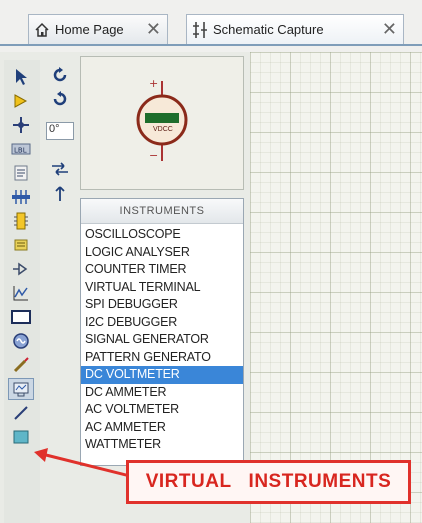 This screenshot has width=422, height=523. What do you see at coordinates (89, 29) in the screenshot?
I see `tab-label: Home Page` at bounding box center [89, 29].